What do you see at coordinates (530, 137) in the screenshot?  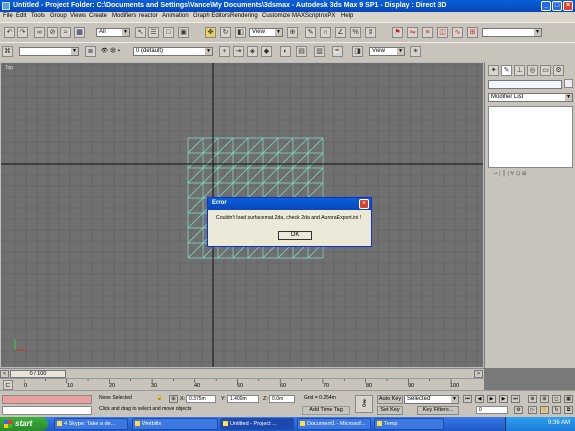 I see `modifier-stack` at bounding box center [530, 137].